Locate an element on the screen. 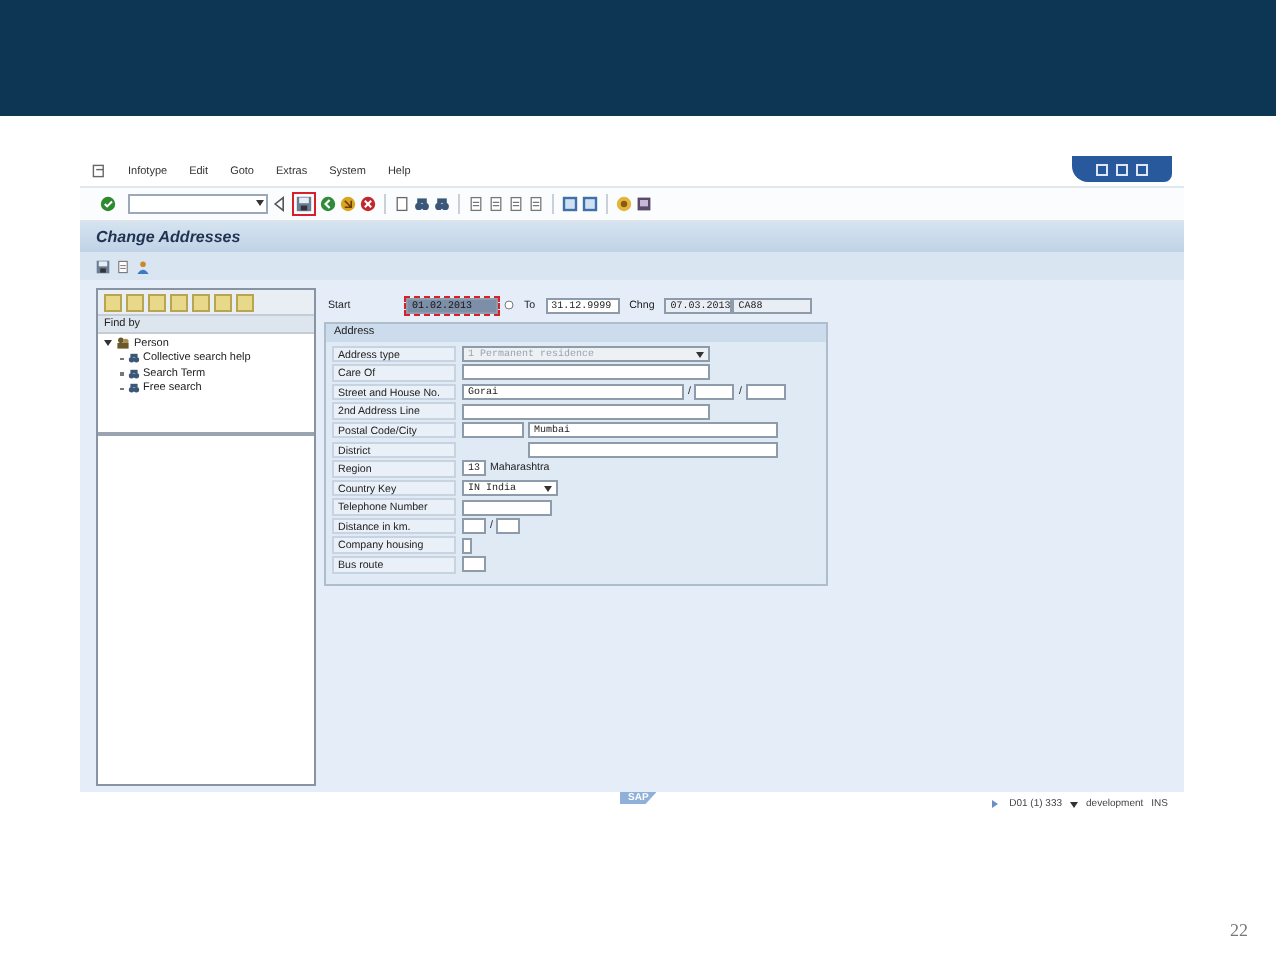  person-icon is located at coordinates (143, 266).